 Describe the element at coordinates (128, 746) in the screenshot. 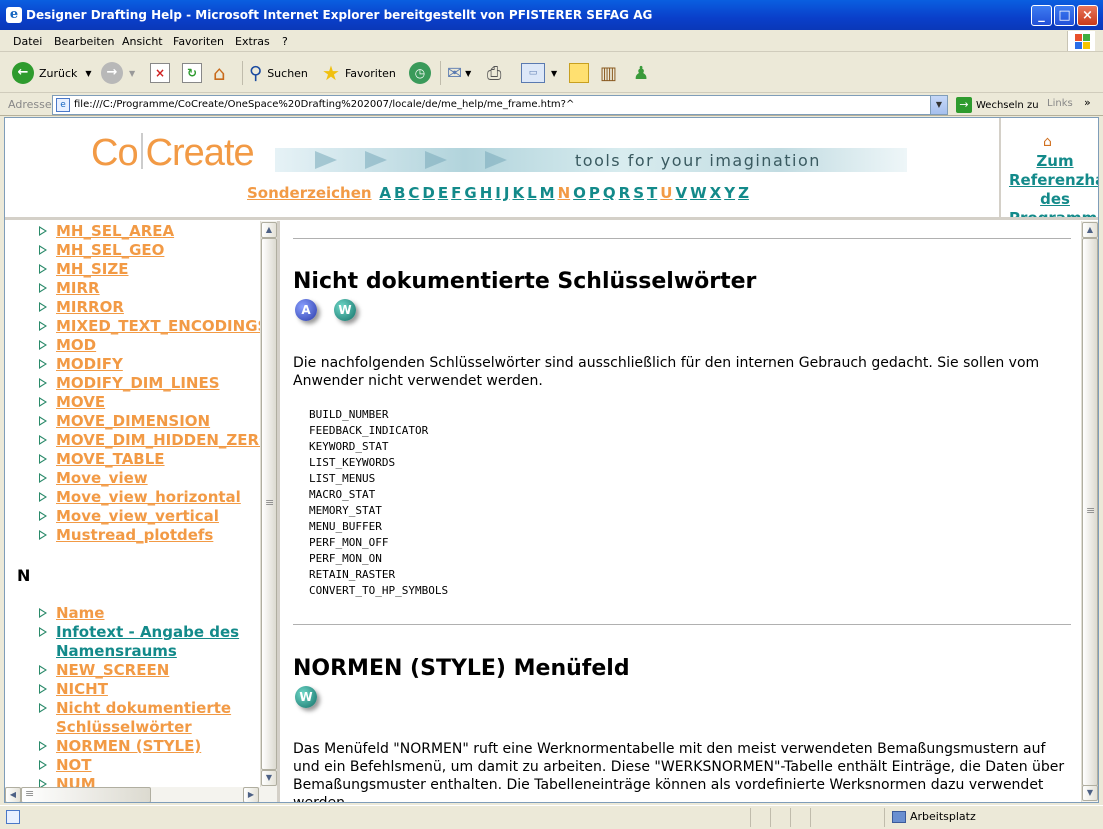

I see `index-link-normen-style: NORMEN (STYLE)` at that location.